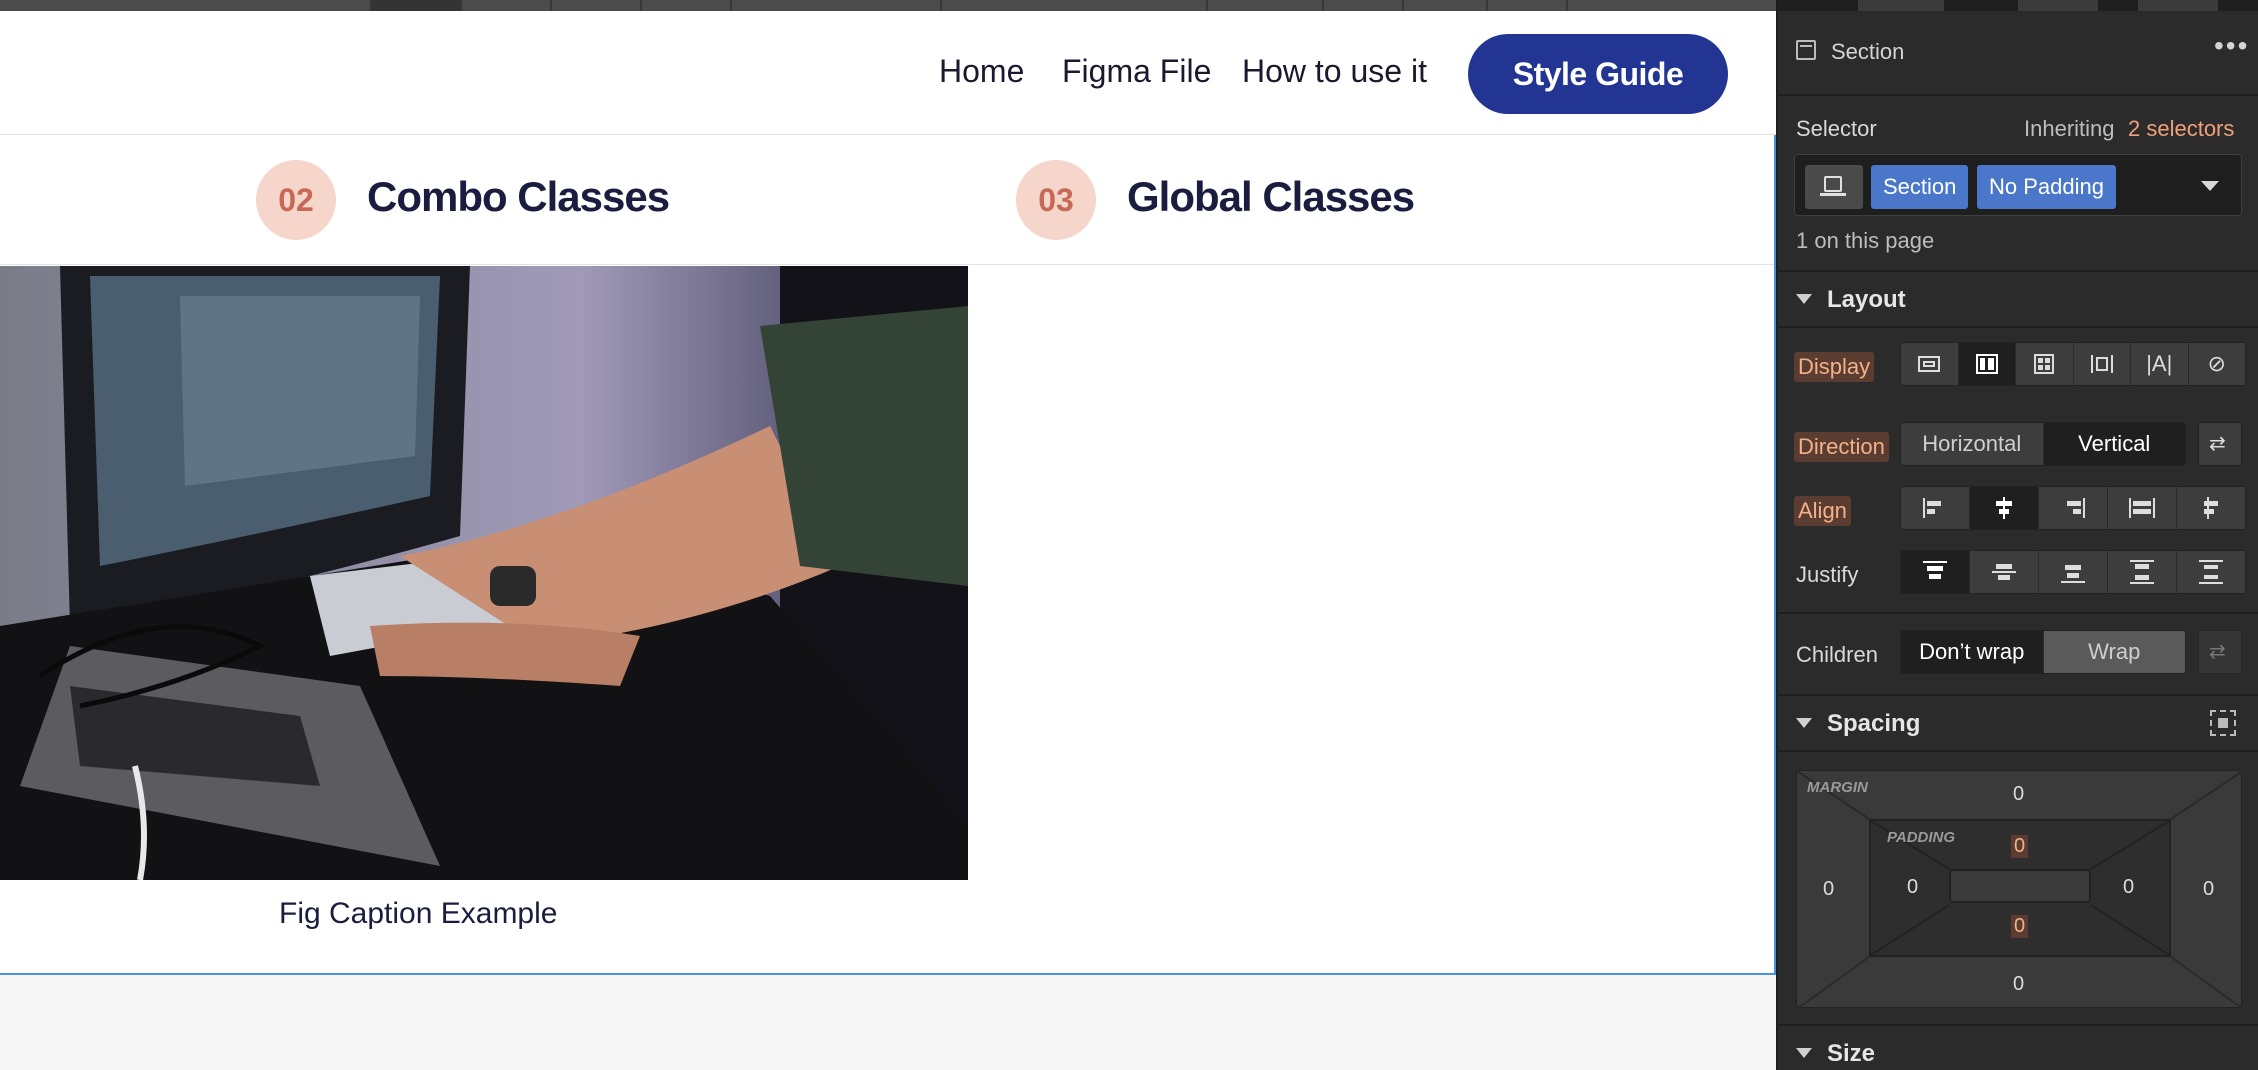  What do you see at coordinates (2069, 128) in the screenshot?
I see `inheriting-label: Inheriting` at bounding box center [2069, 128].